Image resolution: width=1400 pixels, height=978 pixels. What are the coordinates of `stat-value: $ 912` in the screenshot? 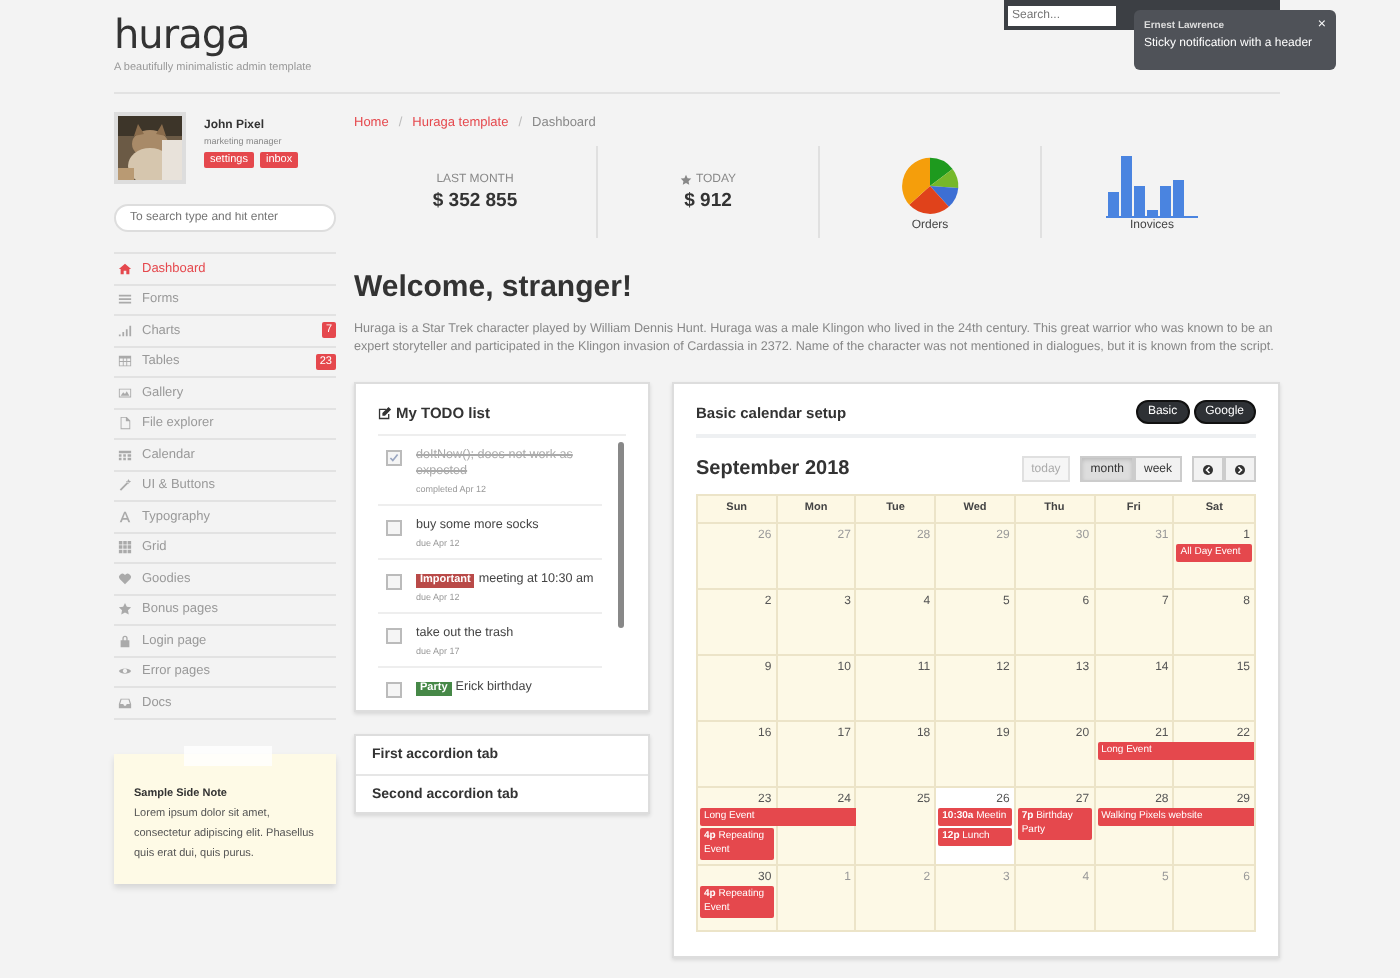 It's located at (708, 200).